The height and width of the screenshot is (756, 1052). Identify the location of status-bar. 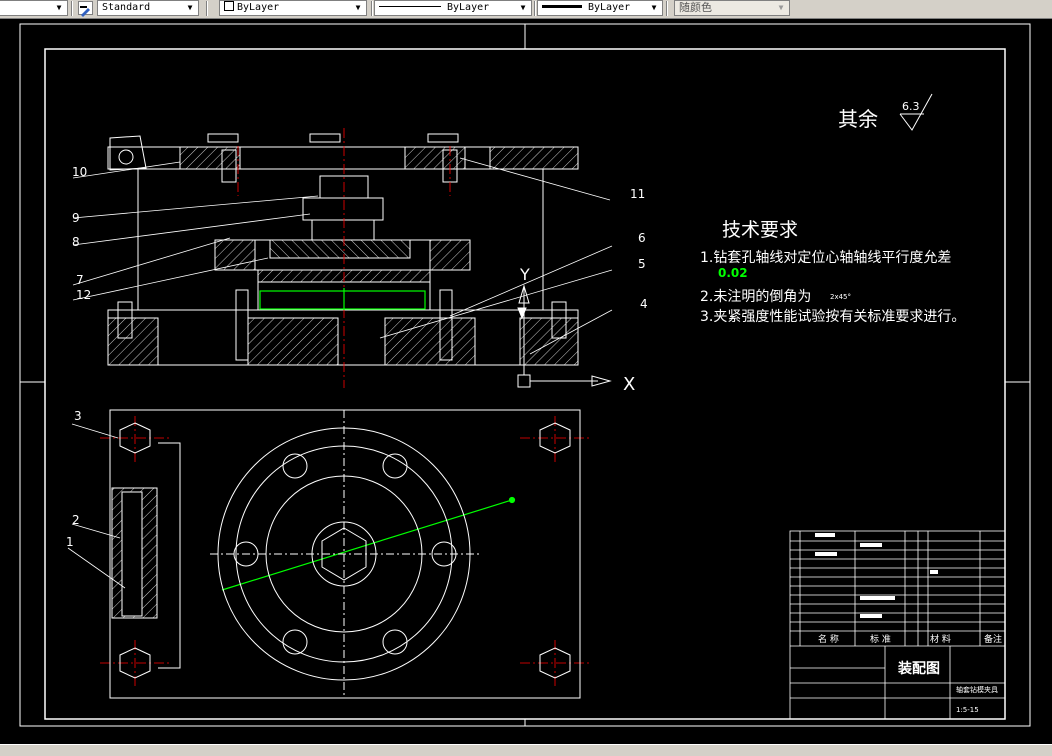
(526, 750).